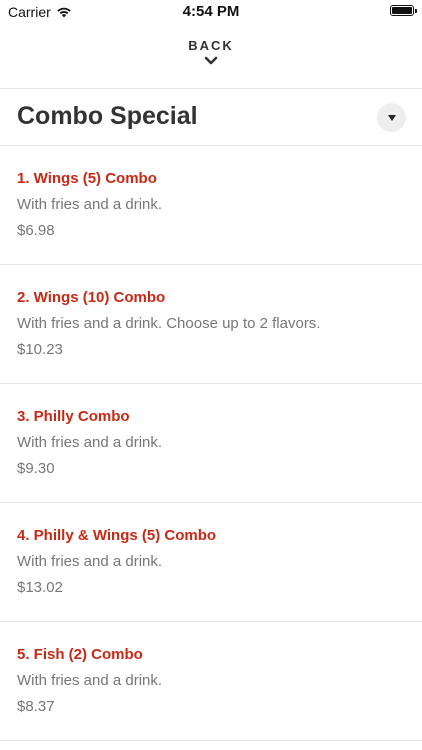 The width and height of the screenshot is (422, 750). What do you see at coordinates (211, 45) in the screenshot?
I see `back-label: BACK` at bounding box center [211, 45].